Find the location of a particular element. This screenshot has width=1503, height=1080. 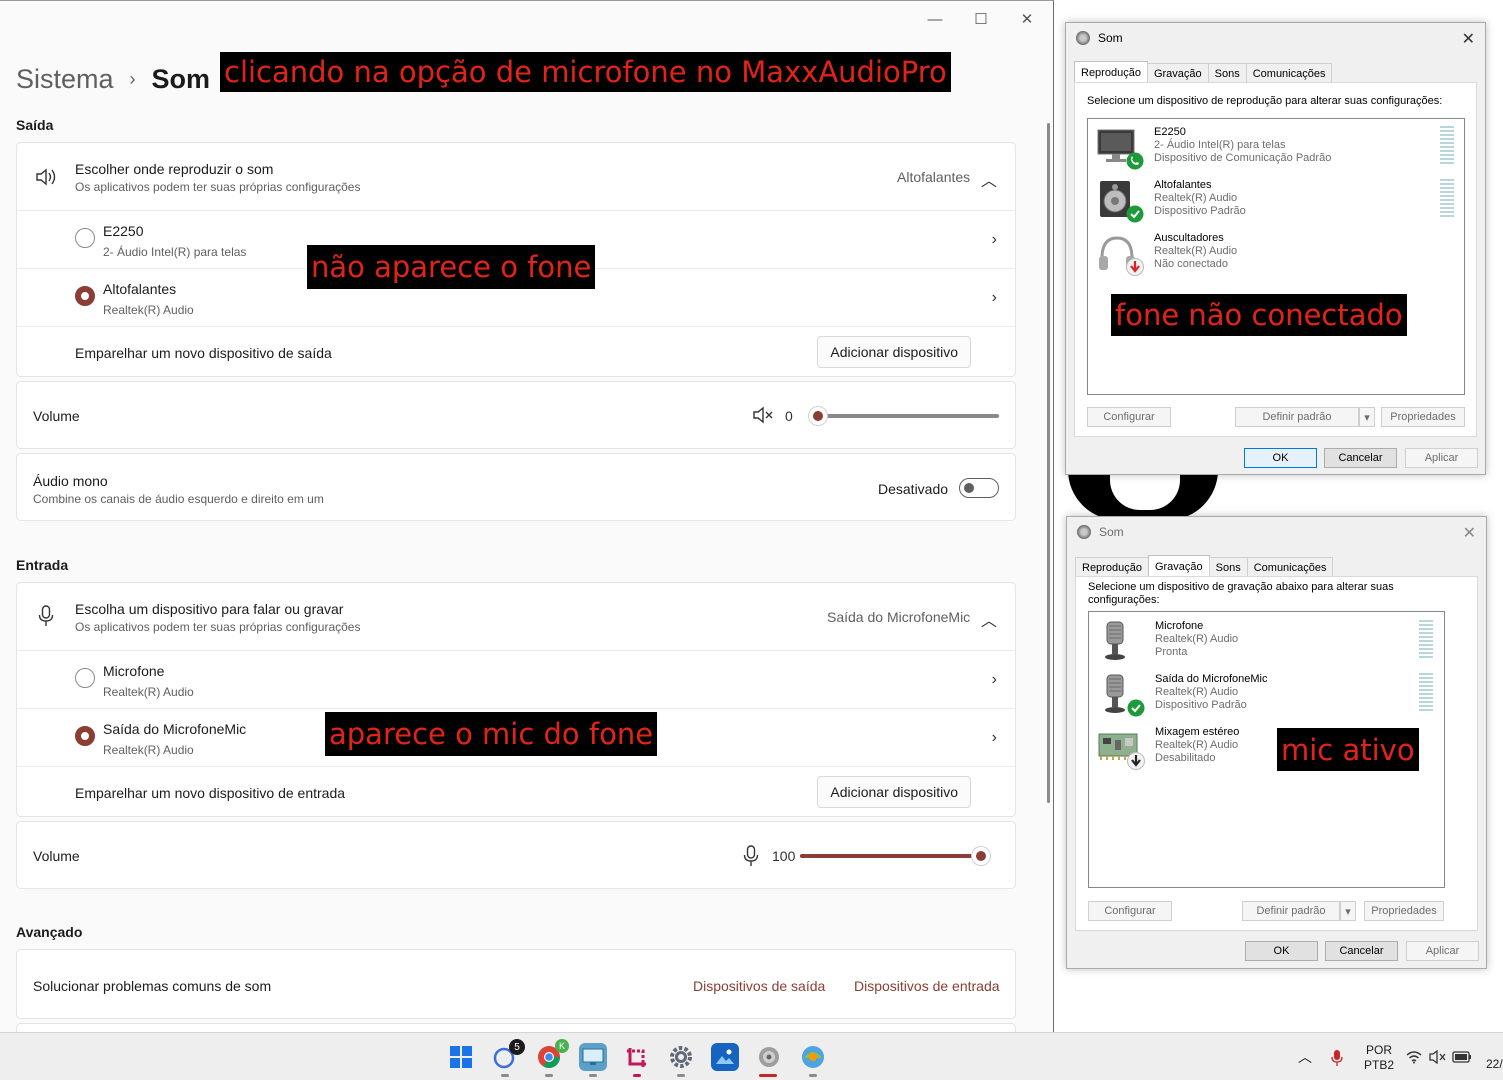

close-button: ✕ is located at coordinates (1027, 19).